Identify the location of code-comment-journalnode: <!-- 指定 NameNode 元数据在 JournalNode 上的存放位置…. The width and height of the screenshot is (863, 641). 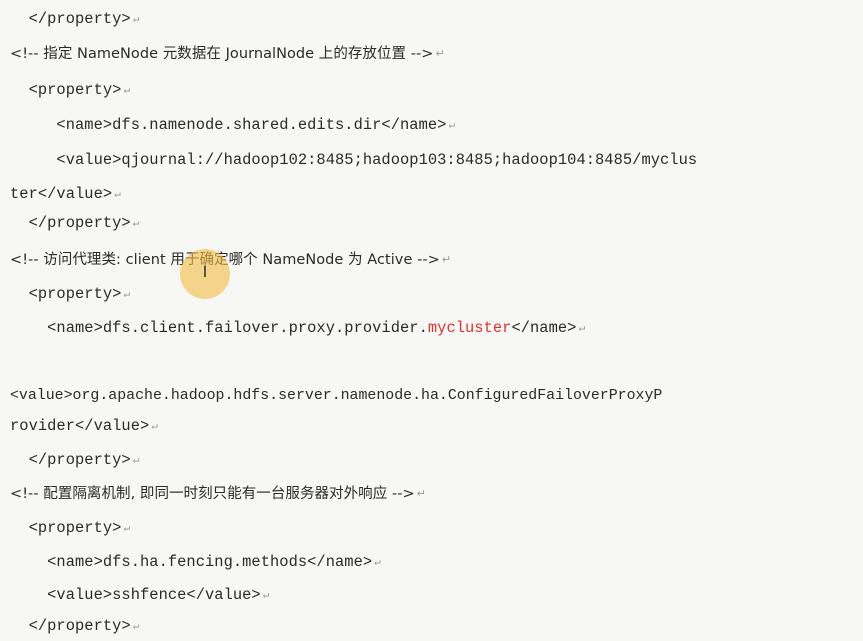
(227, 54).